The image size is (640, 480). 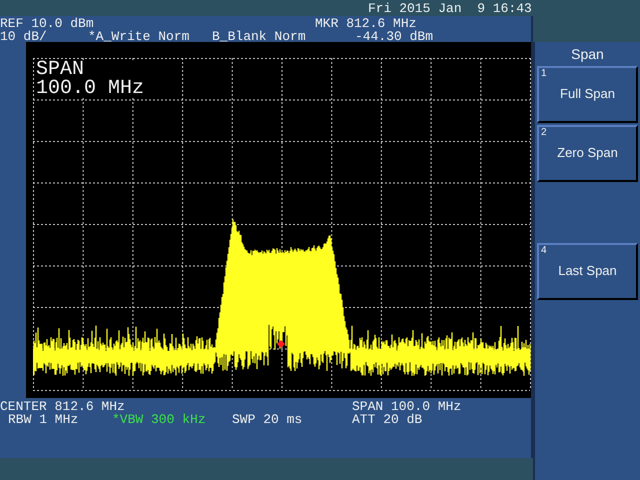 I want to click on menu-title: Span, so click(x=587, y=54).